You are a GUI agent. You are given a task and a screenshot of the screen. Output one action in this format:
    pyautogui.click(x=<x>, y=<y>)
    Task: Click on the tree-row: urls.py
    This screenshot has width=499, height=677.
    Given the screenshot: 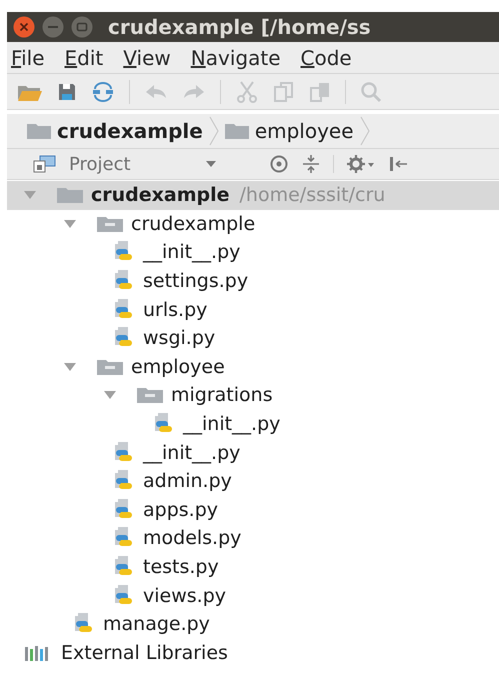 What is the action you would take?
    pyautogui.click(x=253, y=309)
    